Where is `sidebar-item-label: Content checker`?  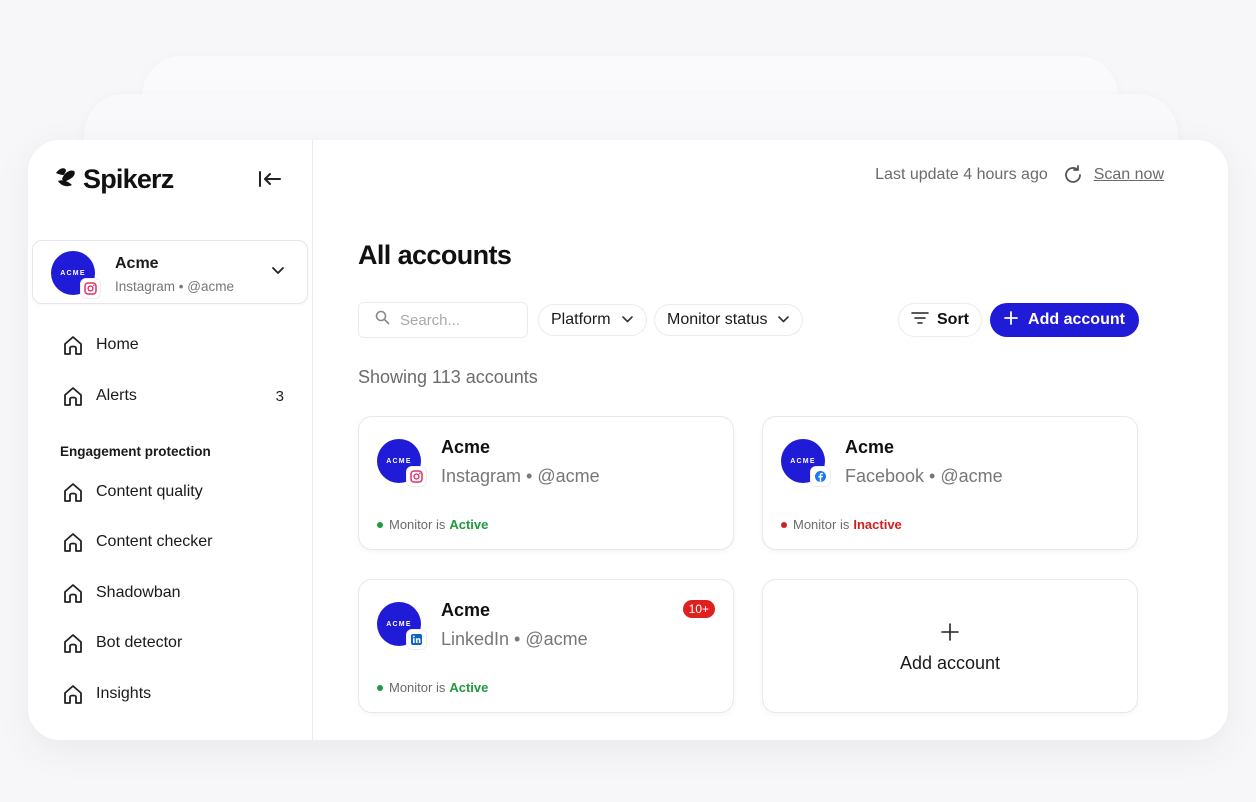
sidebar-item-label: Content checker is located at coordinates (154, 541).